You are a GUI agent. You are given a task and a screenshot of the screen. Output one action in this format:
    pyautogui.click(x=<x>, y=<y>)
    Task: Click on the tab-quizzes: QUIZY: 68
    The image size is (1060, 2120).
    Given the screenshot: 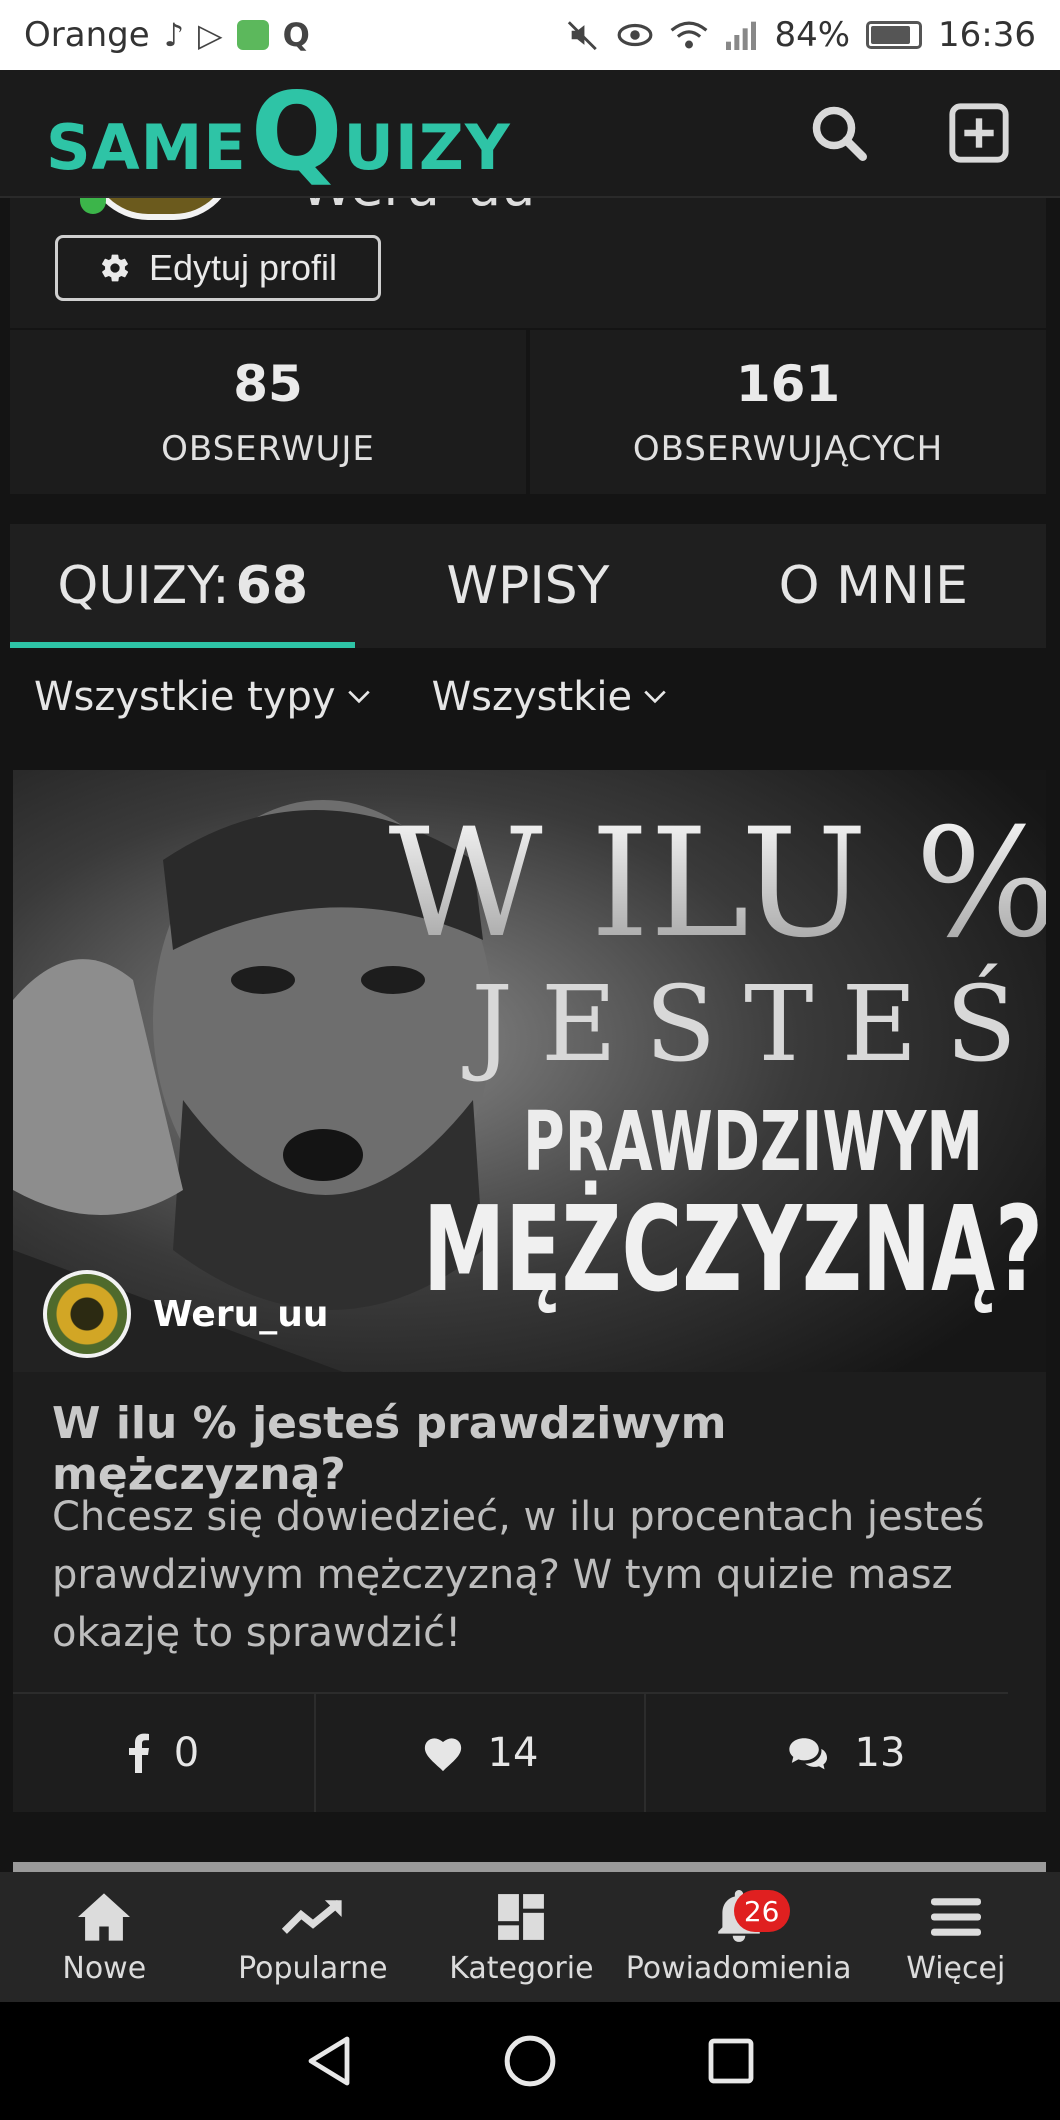 What is the action you would take?
    pyautogui.click(x=183, y=586)
    